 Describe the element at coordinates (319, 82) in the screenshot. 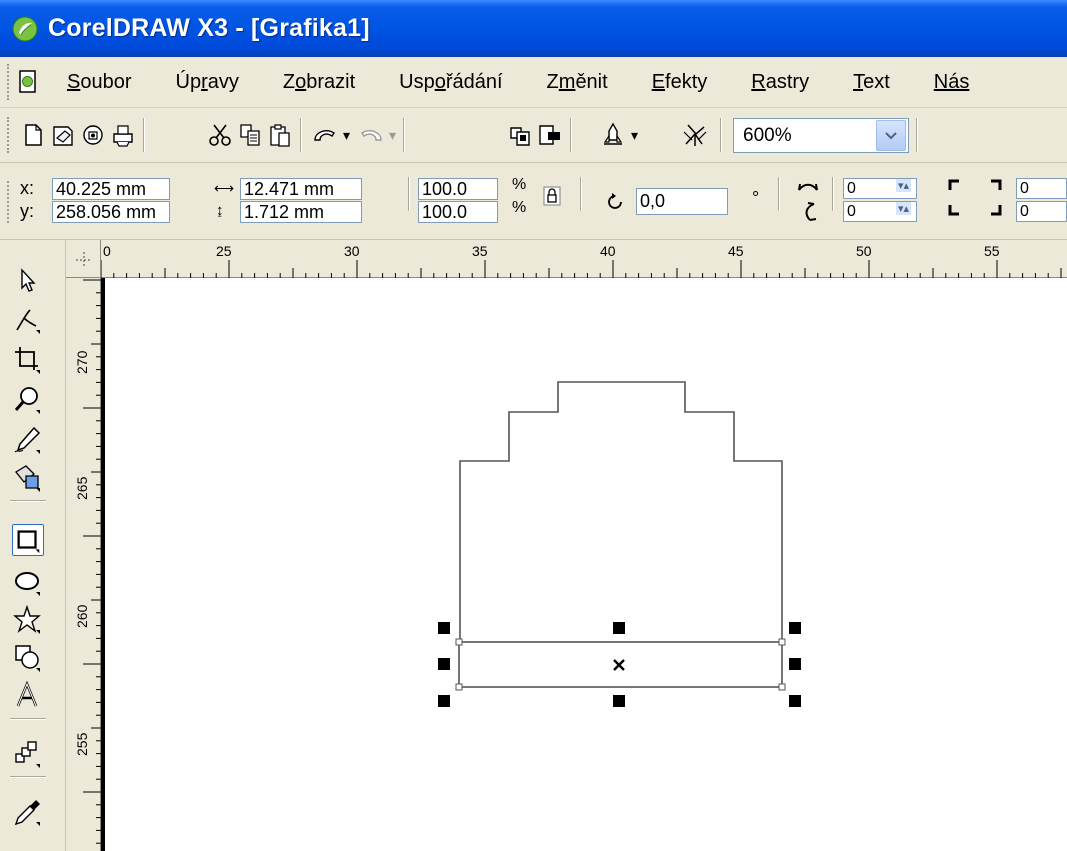

I see `menu-zobrazit: Zobrazit` at that location.